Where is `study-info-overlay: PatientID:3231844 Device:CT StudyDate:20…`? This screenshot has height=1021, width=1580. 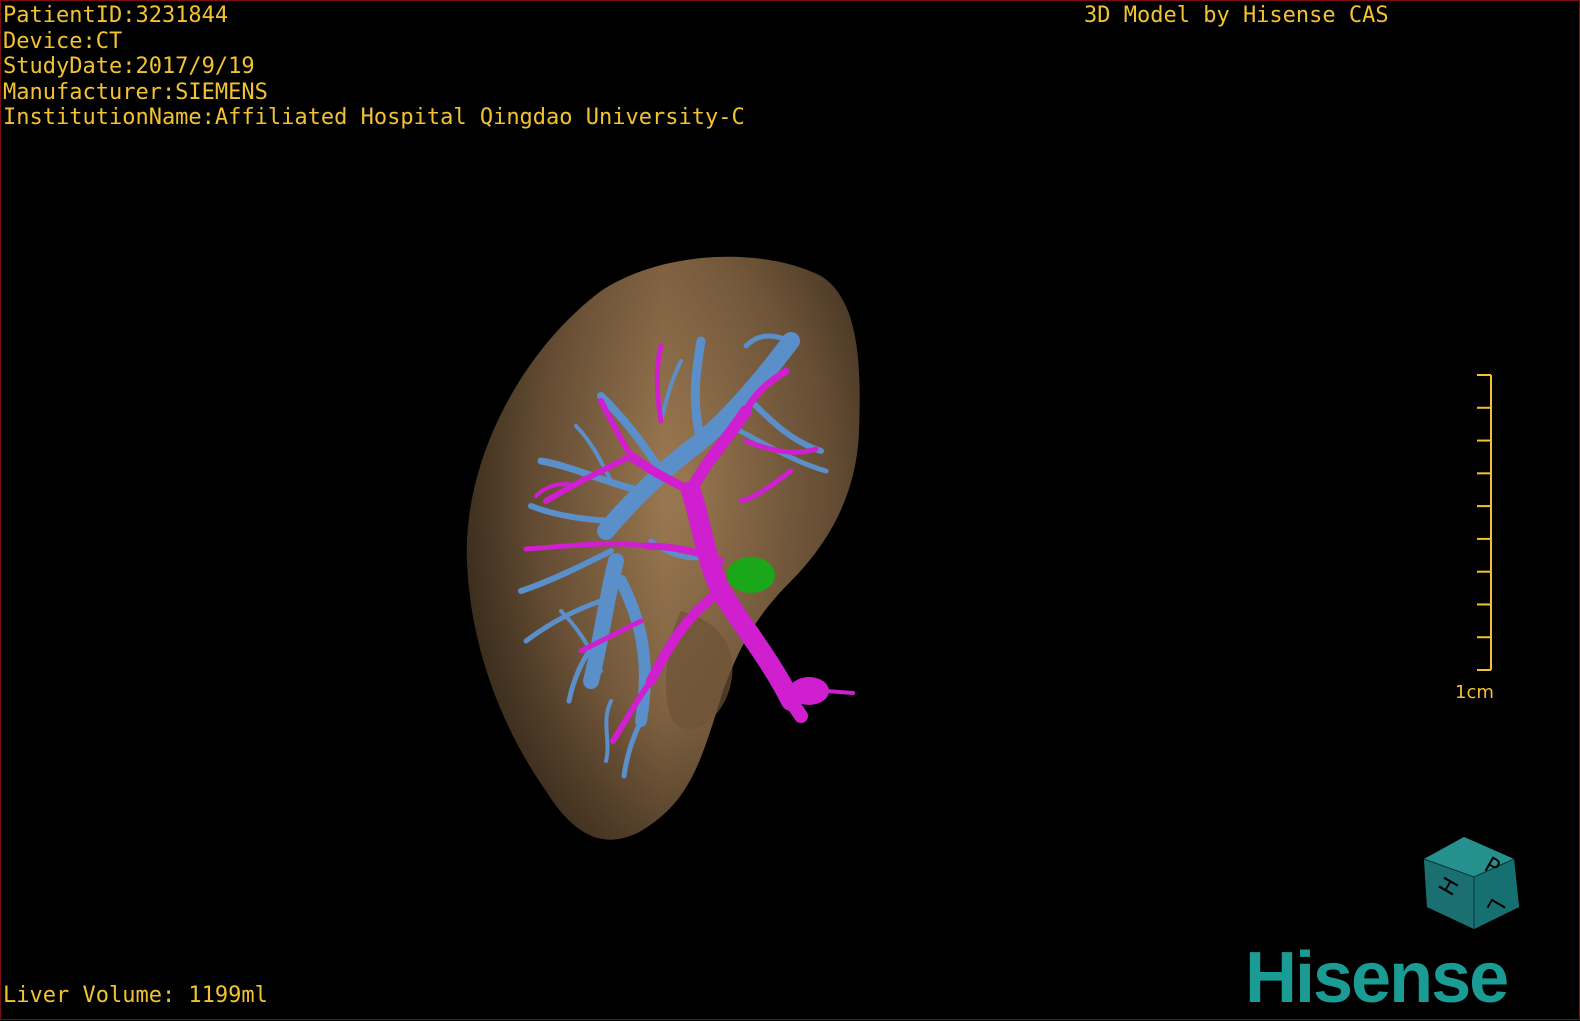
study-info-overlay: PatientID:3231844 Device:CT StudyDate:20… is located at coordinates (374, 67).